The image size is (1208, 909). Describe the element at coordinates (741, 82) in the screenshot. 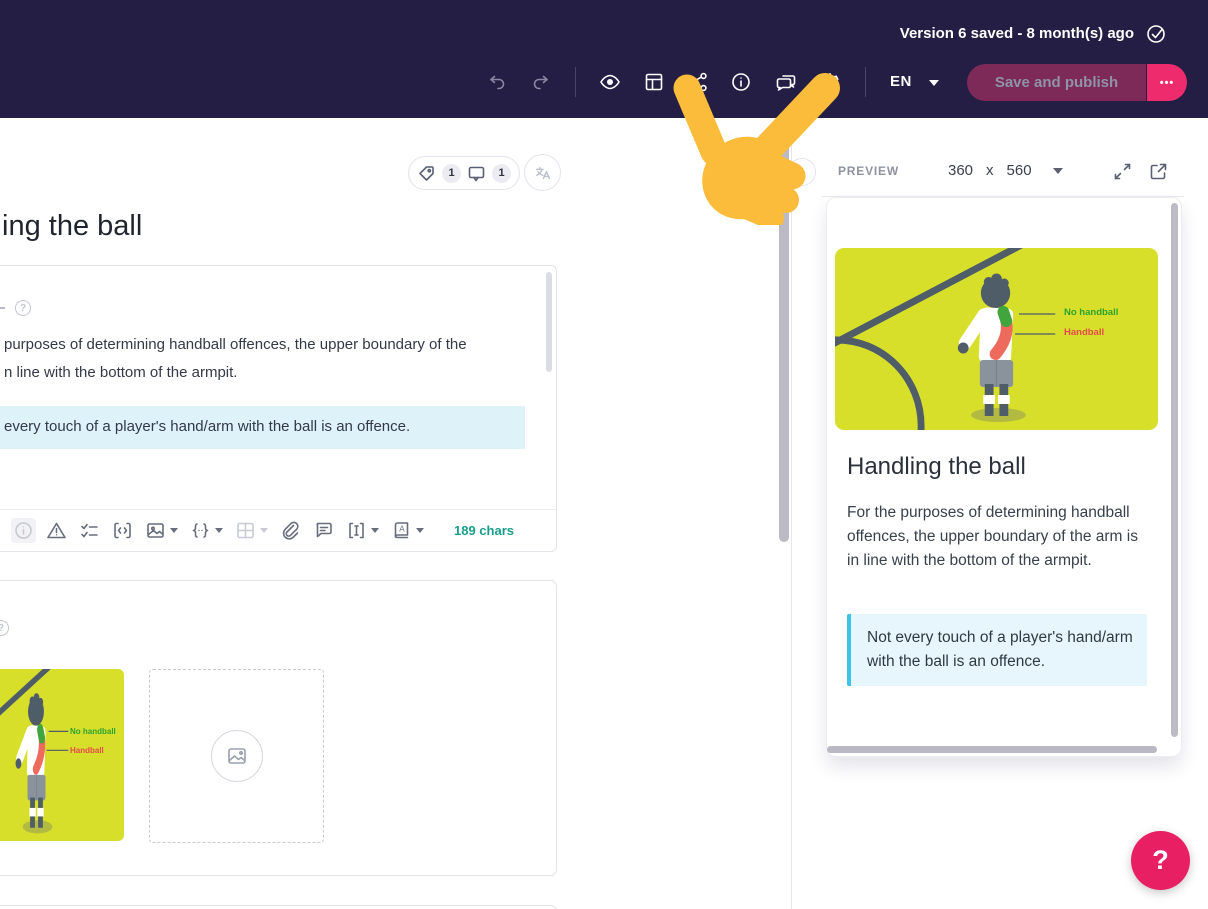

I see `info-icon` at that location.